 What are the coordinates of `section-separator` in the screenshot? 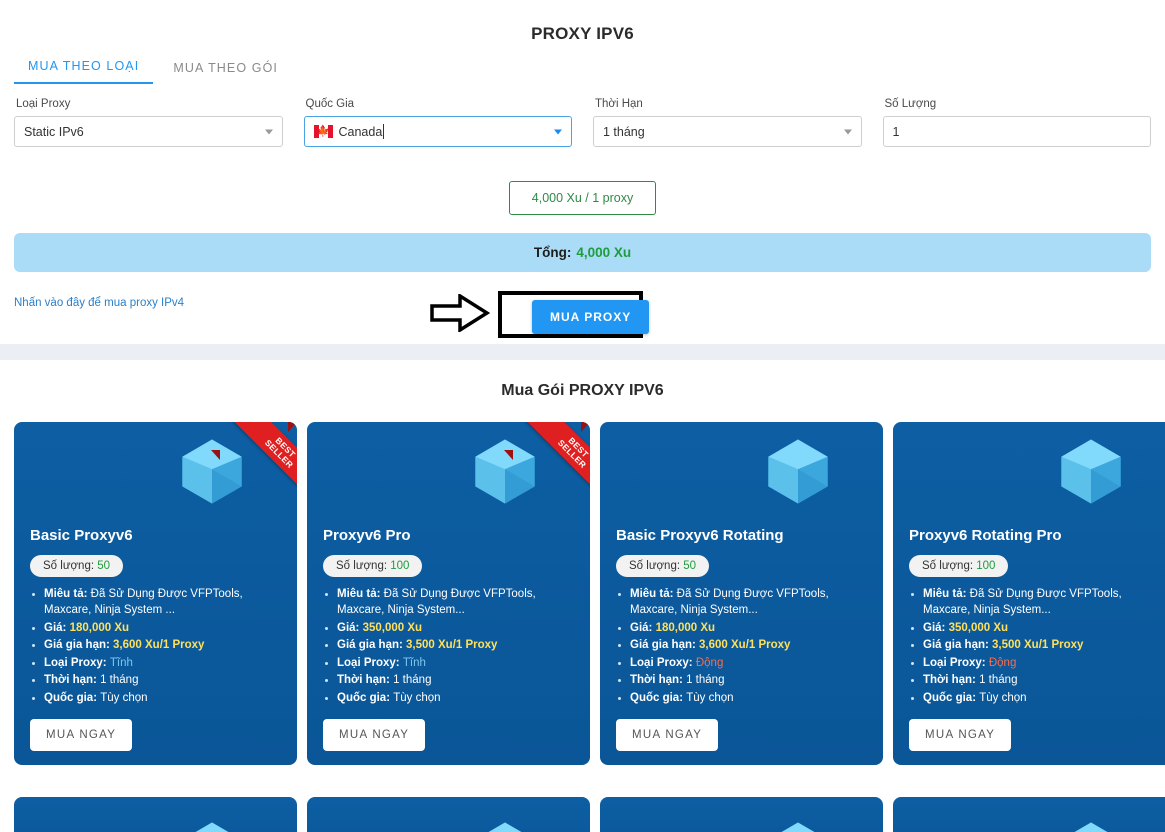 It's located at (582, 352).